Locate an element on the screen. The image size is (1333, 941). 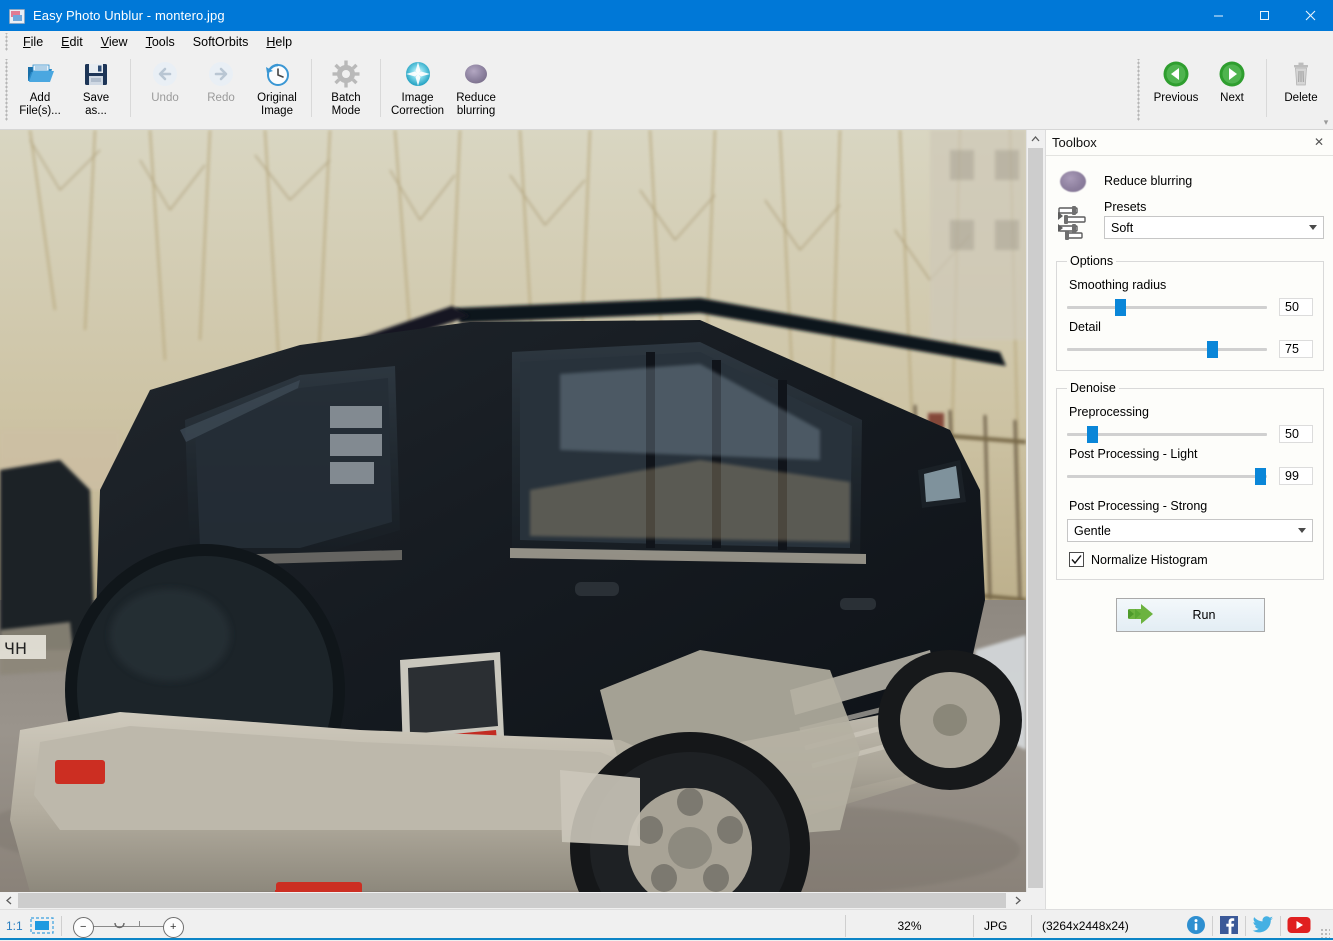
resize-grip-icon is located at coordinates (1325, 933).